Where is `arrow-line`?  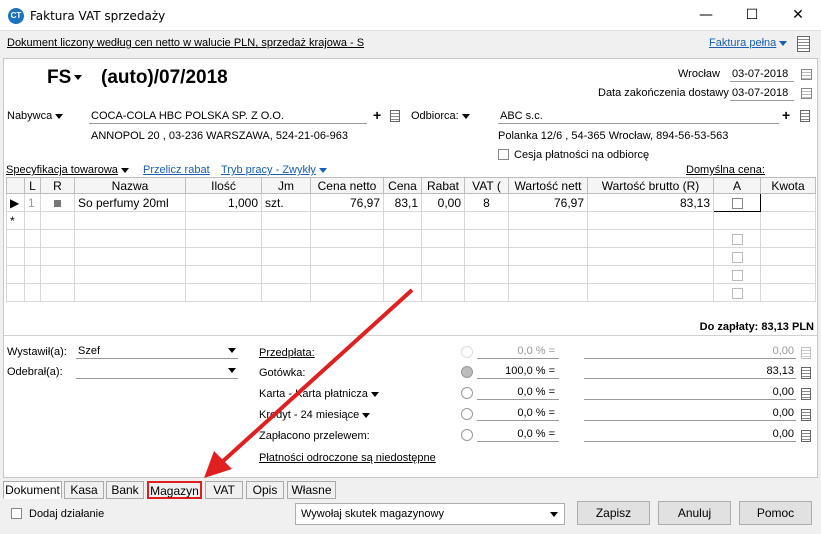
arrow-line is located at coordinates (317, 376).